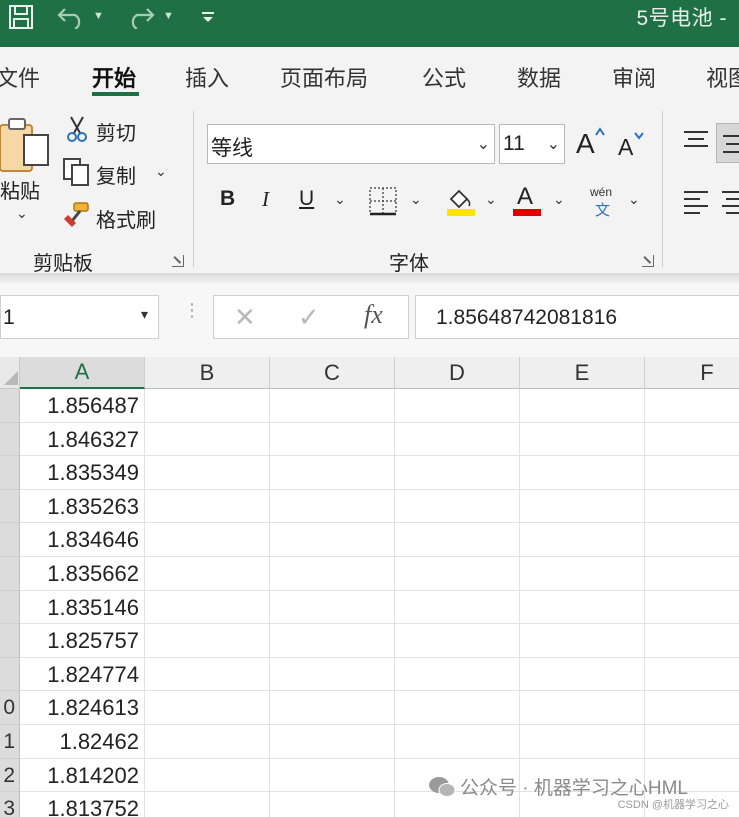  I want to click on bold-button: B, so click(227, 199).